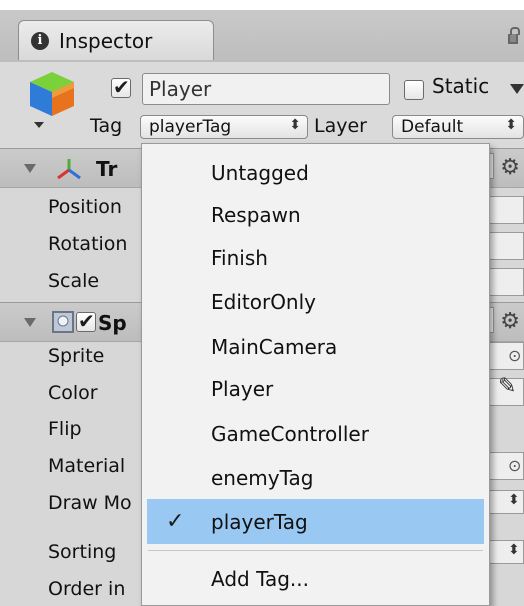 Image resolution: width=524 pixels, height=606 pixels. What do you see at coordinates (112, 323) in the screenshot?
I see `sprite-renderer-title: Sp` at bounding box center [112, 323].